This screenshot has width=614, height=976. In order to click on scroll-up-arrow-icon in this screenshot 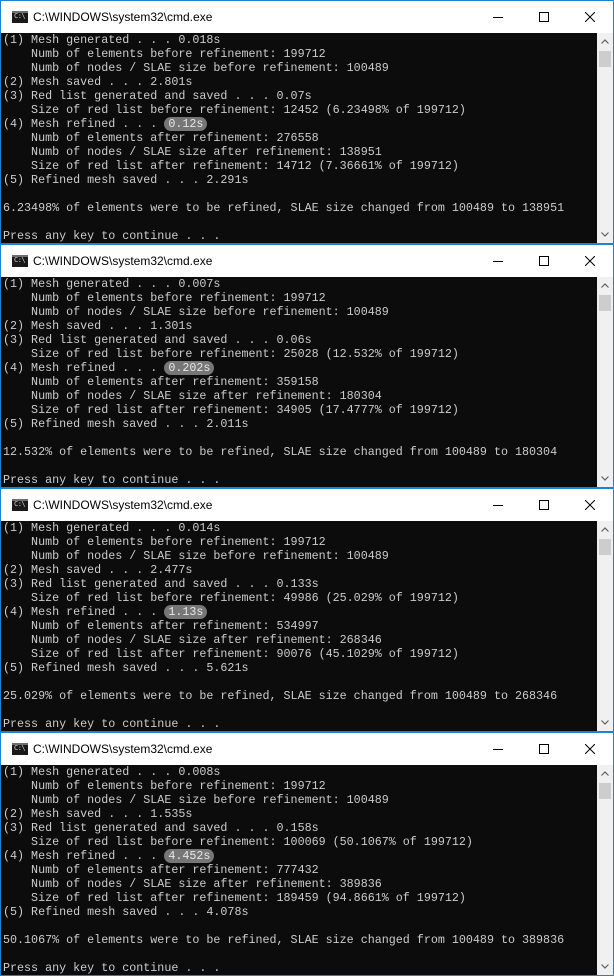, I will do `click(605, 285)`.